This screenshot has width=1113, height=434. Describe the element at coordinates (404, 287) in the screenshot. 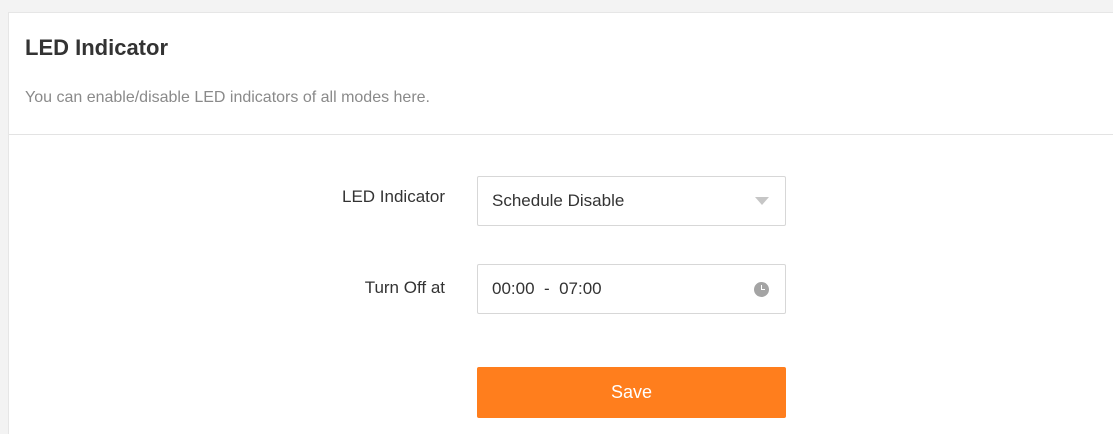

I see `turn-off-label: Turn Off at` at that location.